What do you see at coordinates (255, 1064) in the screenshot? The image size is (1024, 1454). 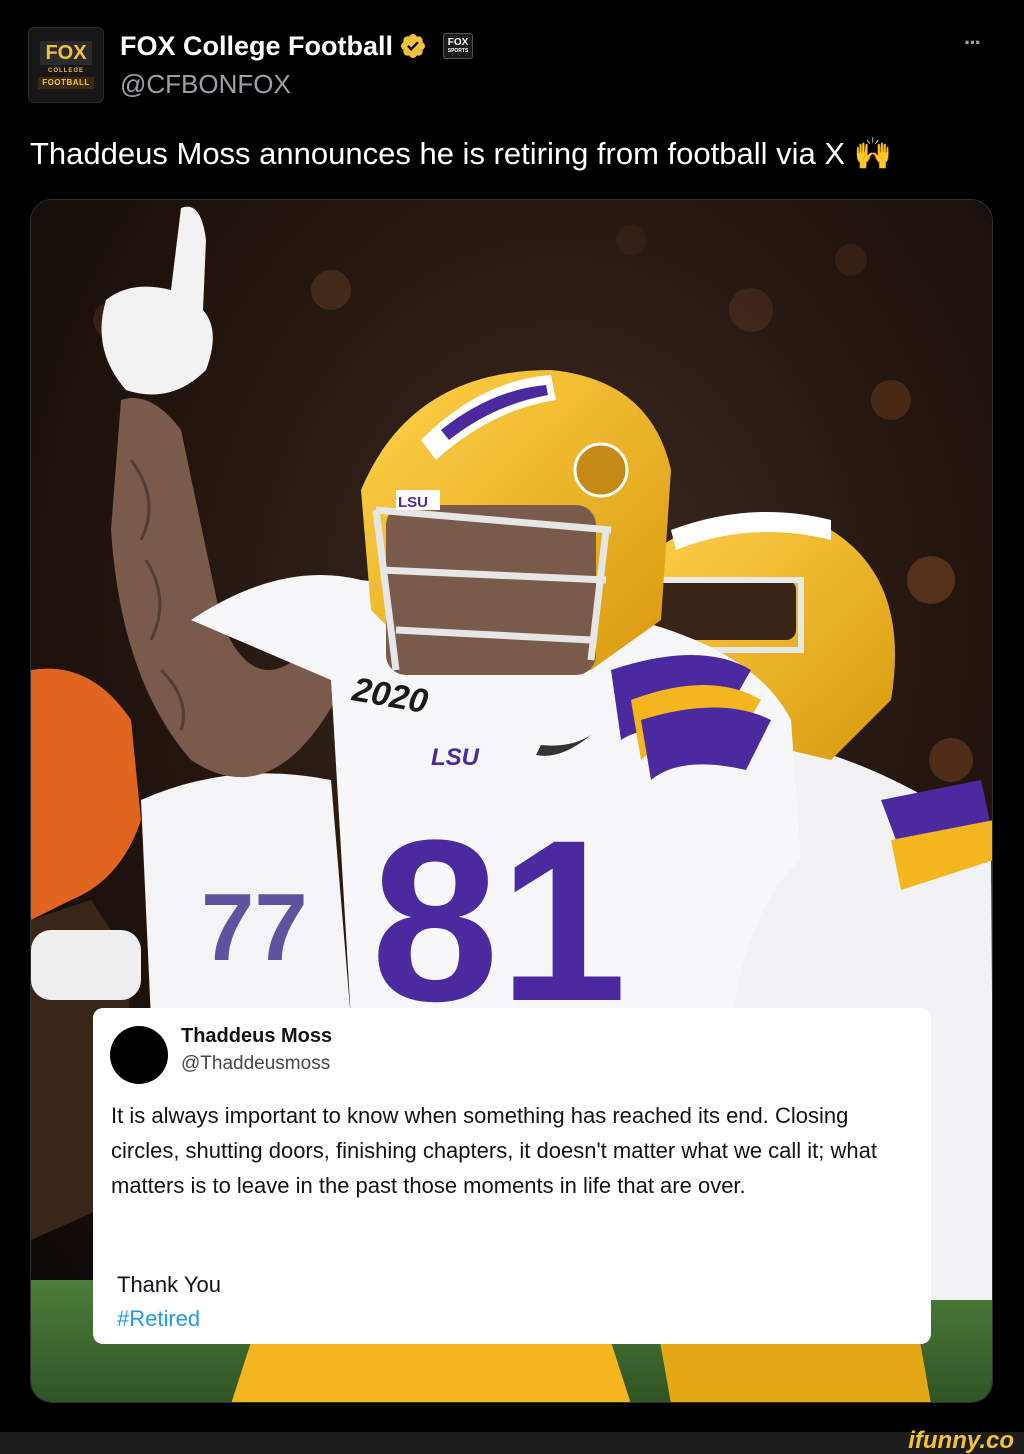 I see `quoted-author-handle: @Thaddeusmoss` at bounding box center [255, 1064].